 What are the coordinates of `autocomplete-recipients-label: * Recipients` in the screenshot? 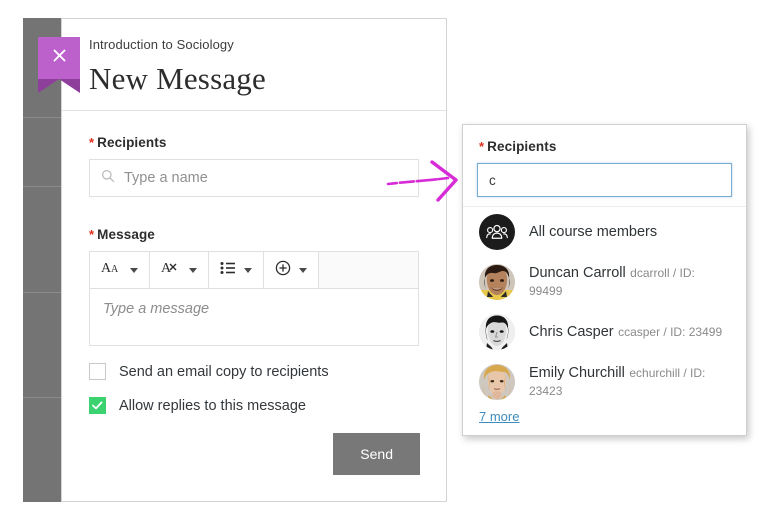 It's located at (604, 146).